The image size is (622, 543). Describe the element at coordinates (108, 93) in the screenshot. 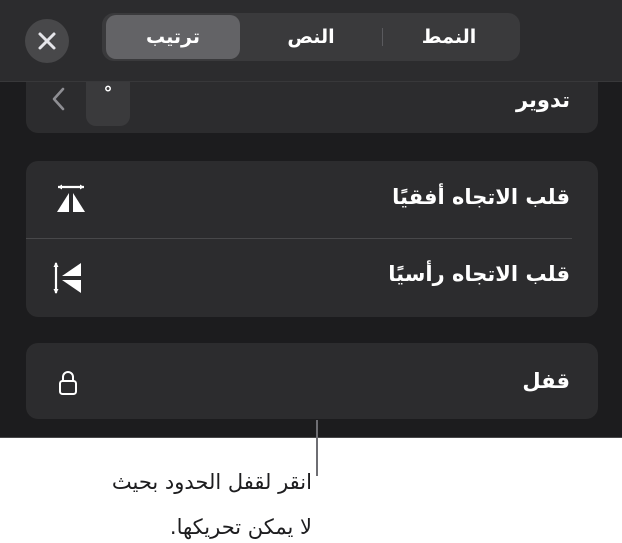

I see `rotation-angle-value: °` at that location.